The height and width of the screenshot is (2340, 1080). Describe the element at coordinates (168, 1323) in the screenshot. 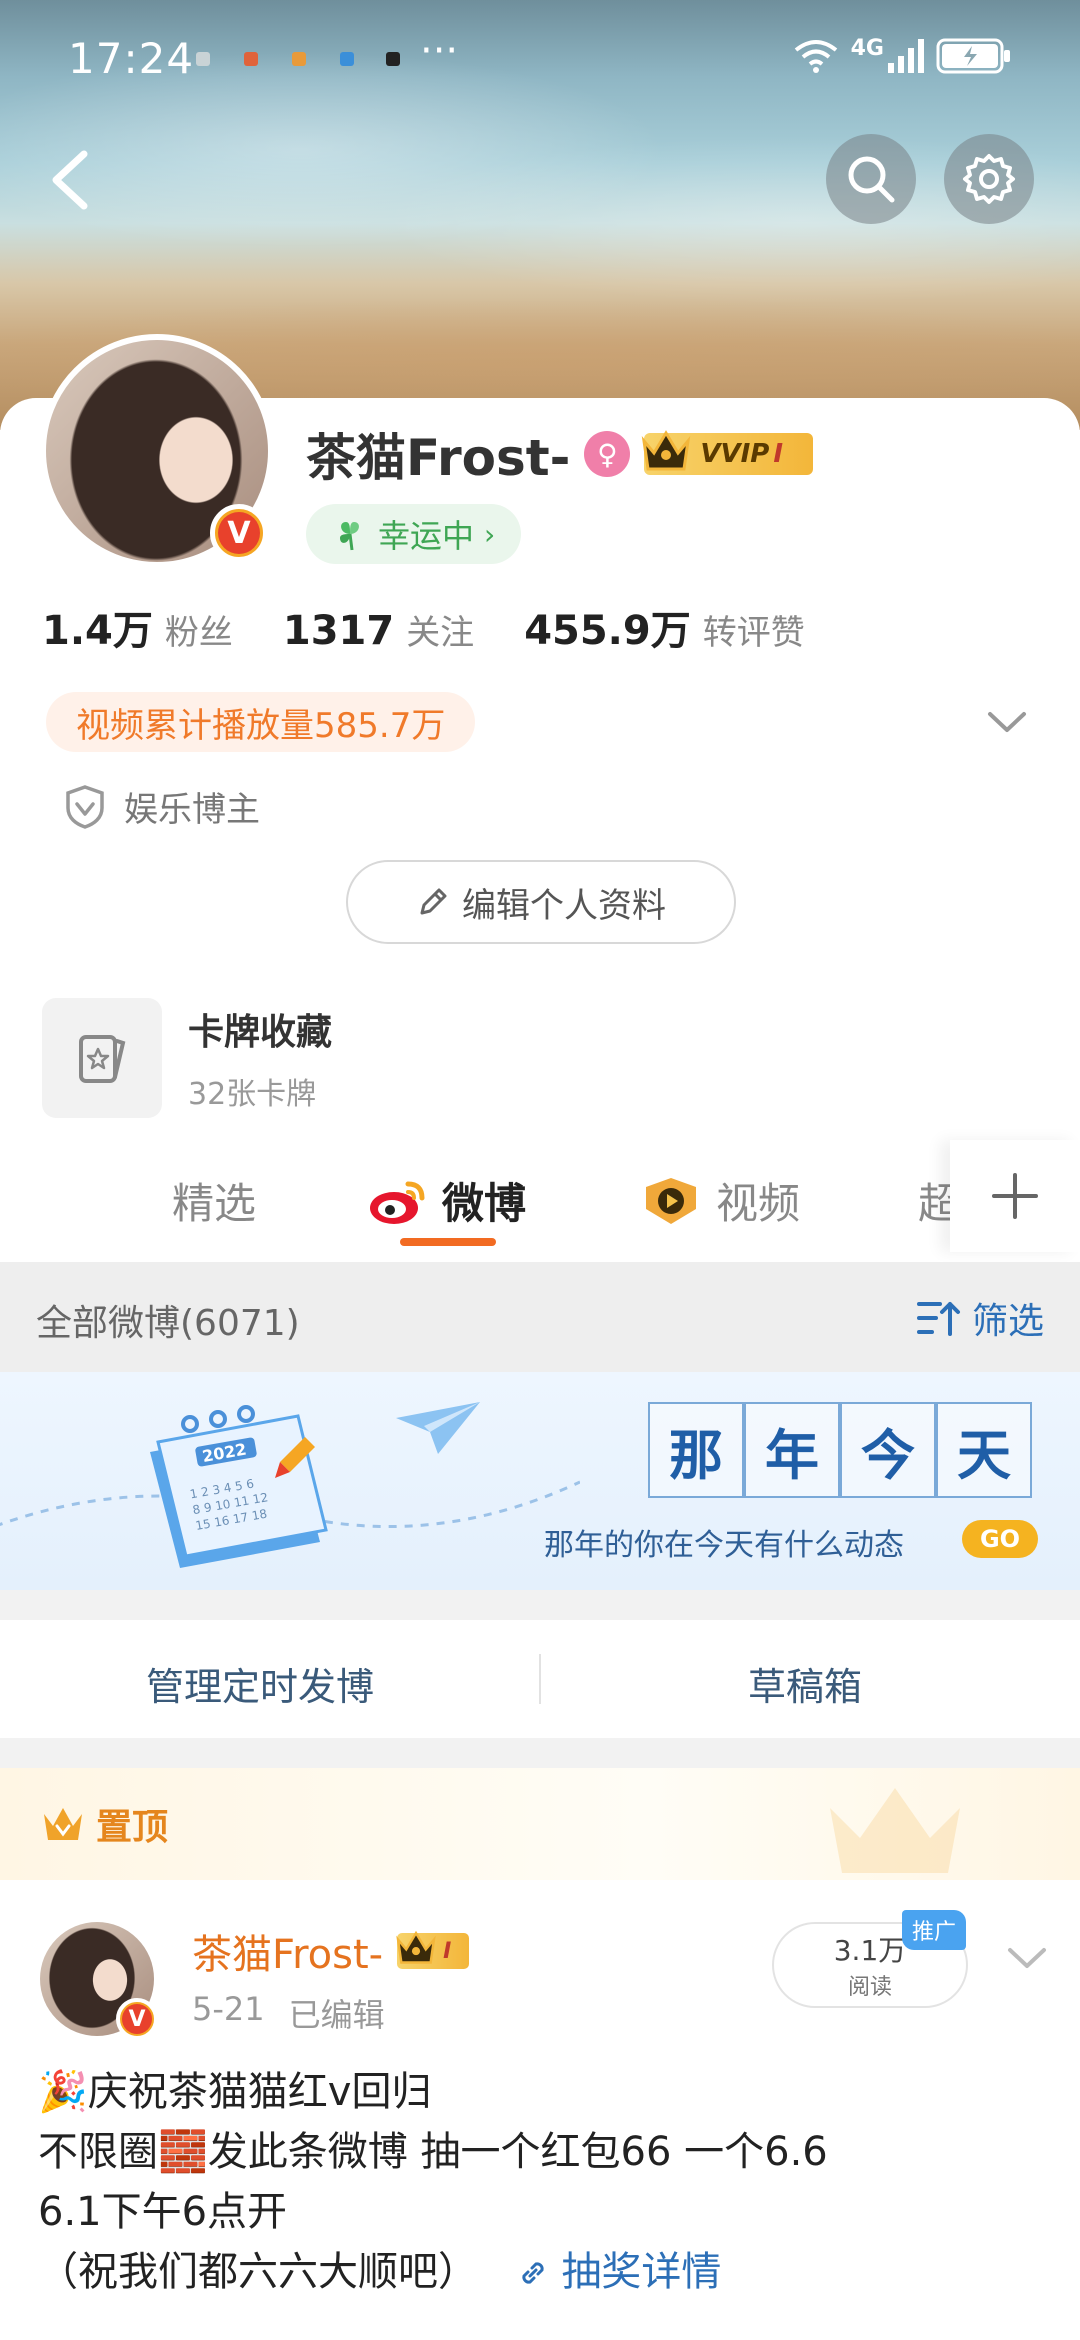

I see `all-posts-count: 全部微博(6071)` at that location.